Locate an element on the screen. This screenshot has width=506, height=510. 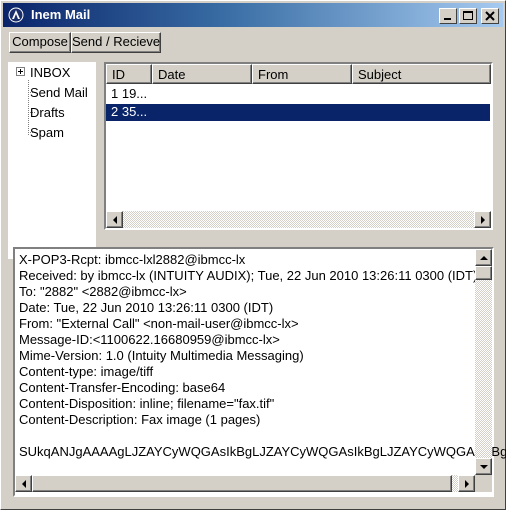
header-line: Message-ID:<1100622.16680959@ibmcc-lx> is located at coordinates (149, 339).